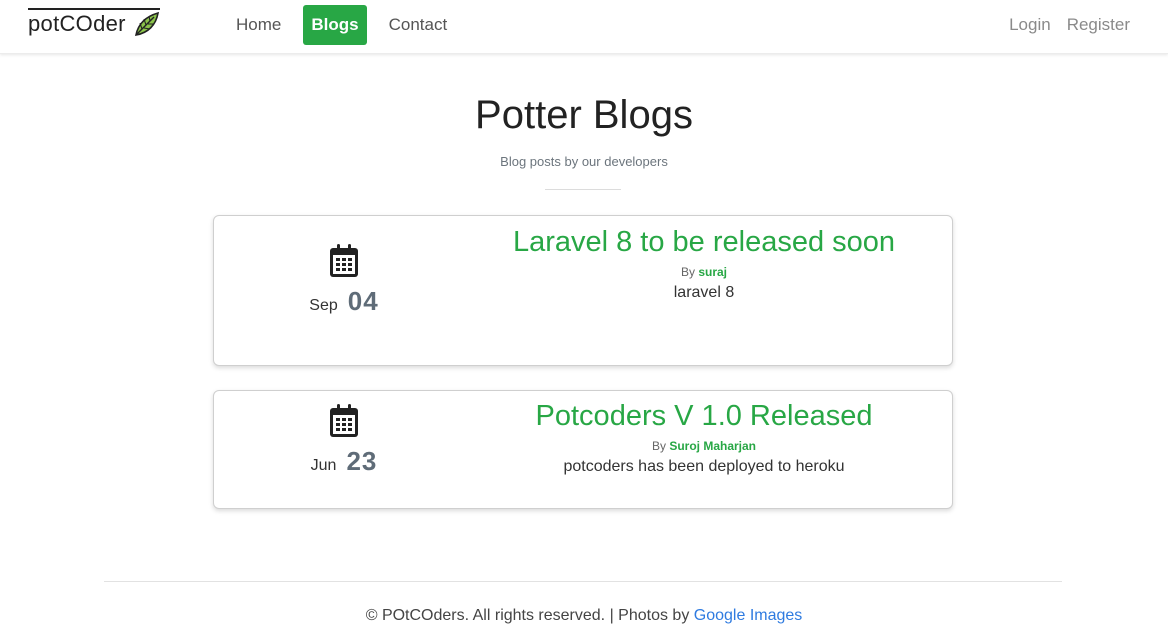 Image resolution: width=1168 pixels, height=635 pixels. Describe the element at coordinates (344, 440) in the screenshot. I see `post-date: Jun 23` at that location.